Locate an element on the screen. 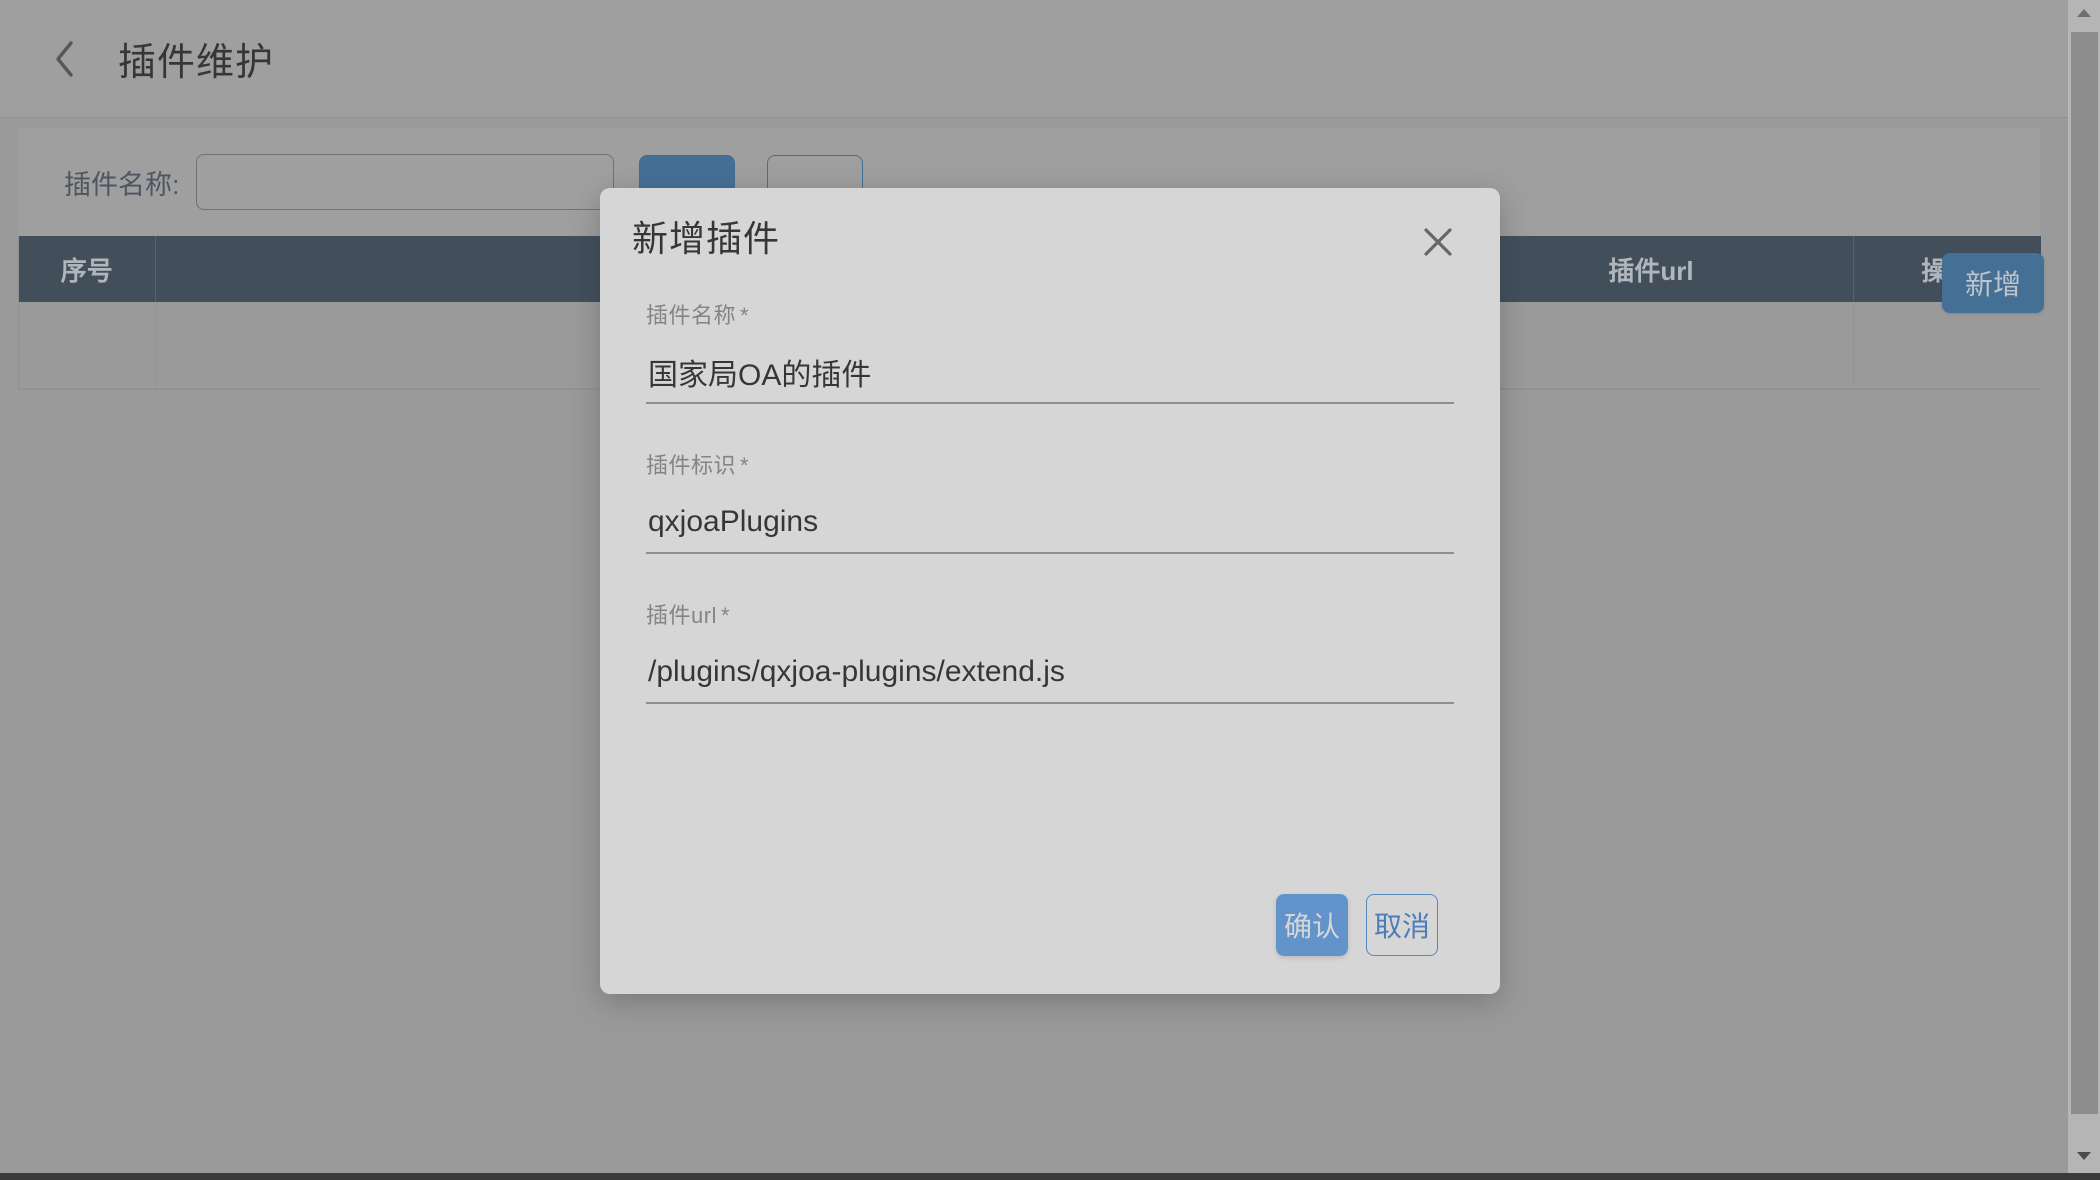 This screenshot has height=1180, width=2100. scrollbar-down-button is located at coordinates (2084, 1158).